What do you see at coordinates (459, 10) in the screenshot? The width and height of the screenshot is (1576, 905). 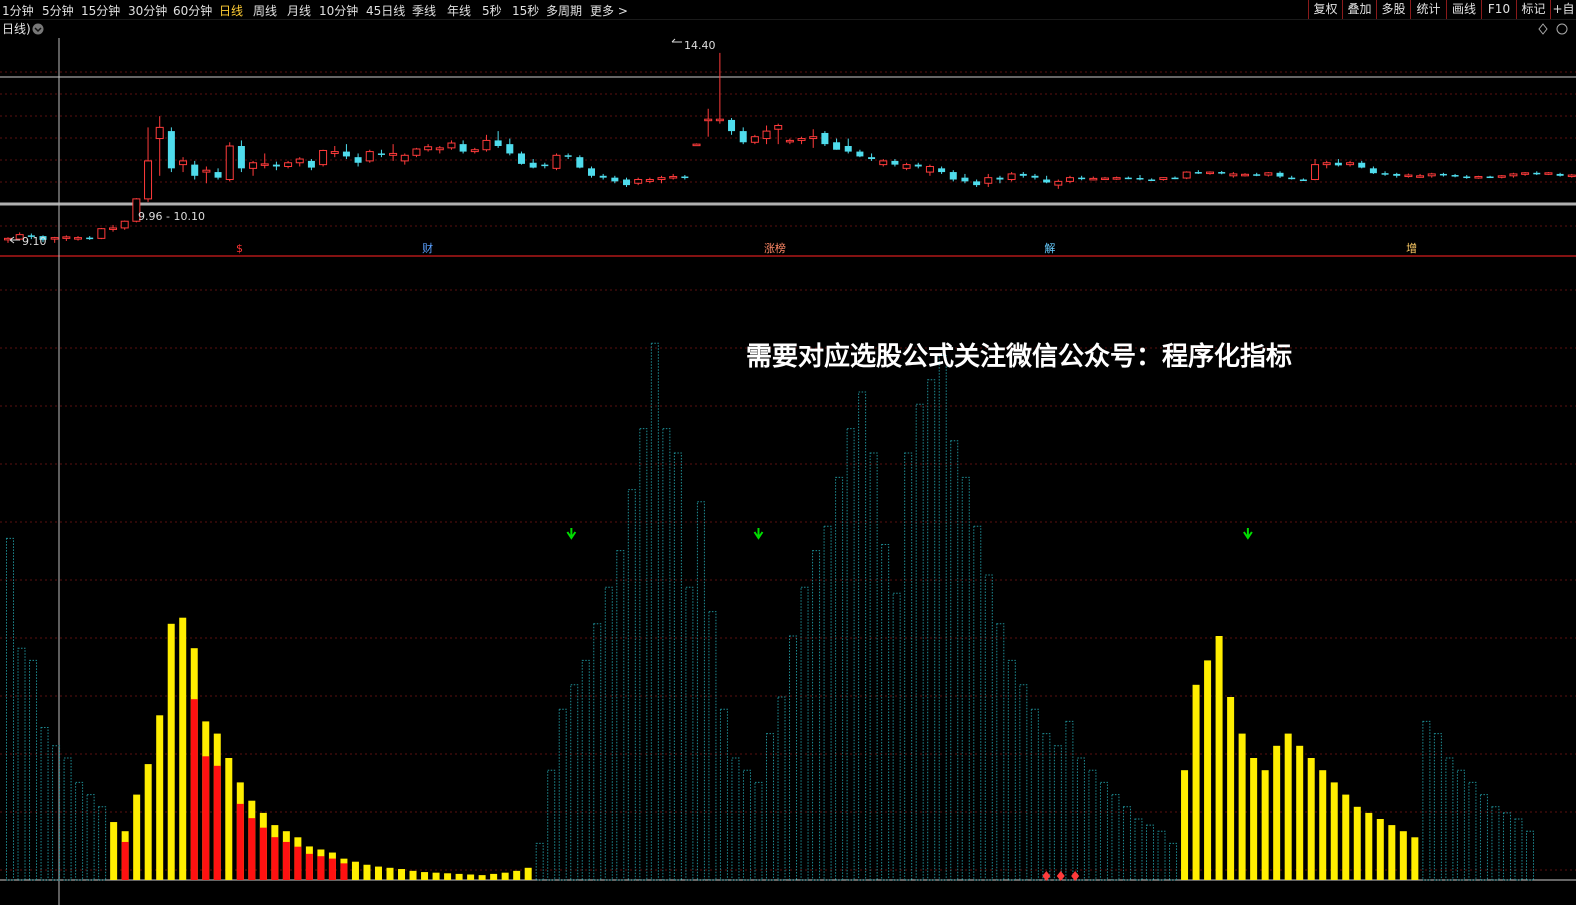 I see `period-tab: 年线` at bounding box center [459, 10].